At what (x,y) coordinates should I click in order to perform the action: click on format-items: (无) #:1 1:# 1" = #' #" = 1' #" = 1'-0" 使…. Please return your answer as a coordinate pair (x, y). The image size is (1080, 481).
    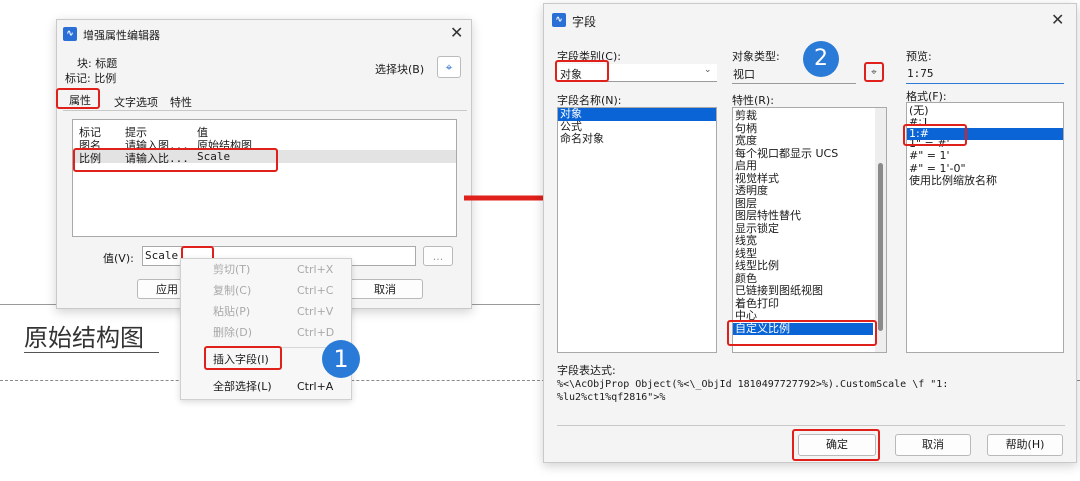
    Looking at the image, I should click on (985, 146).